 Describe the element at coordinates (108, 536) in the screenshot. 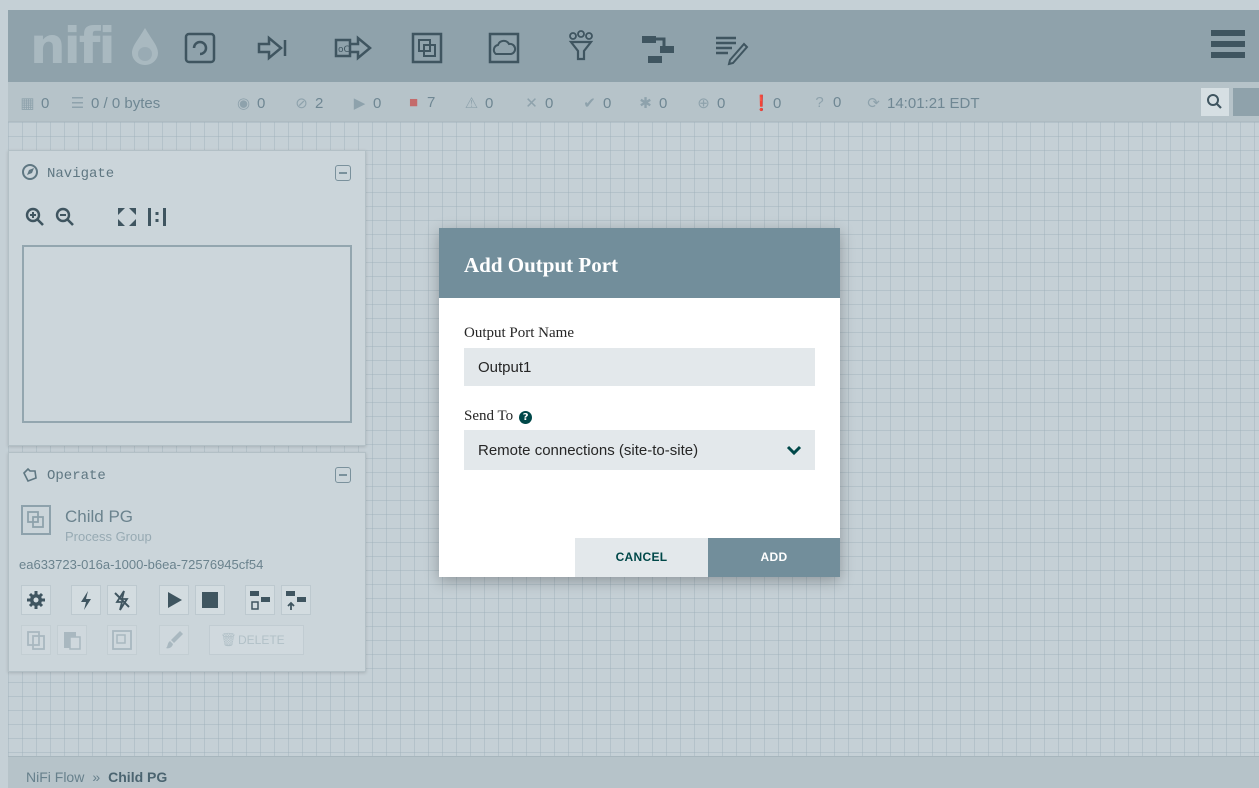

I see `selected-component-type: Process Group` at that location.